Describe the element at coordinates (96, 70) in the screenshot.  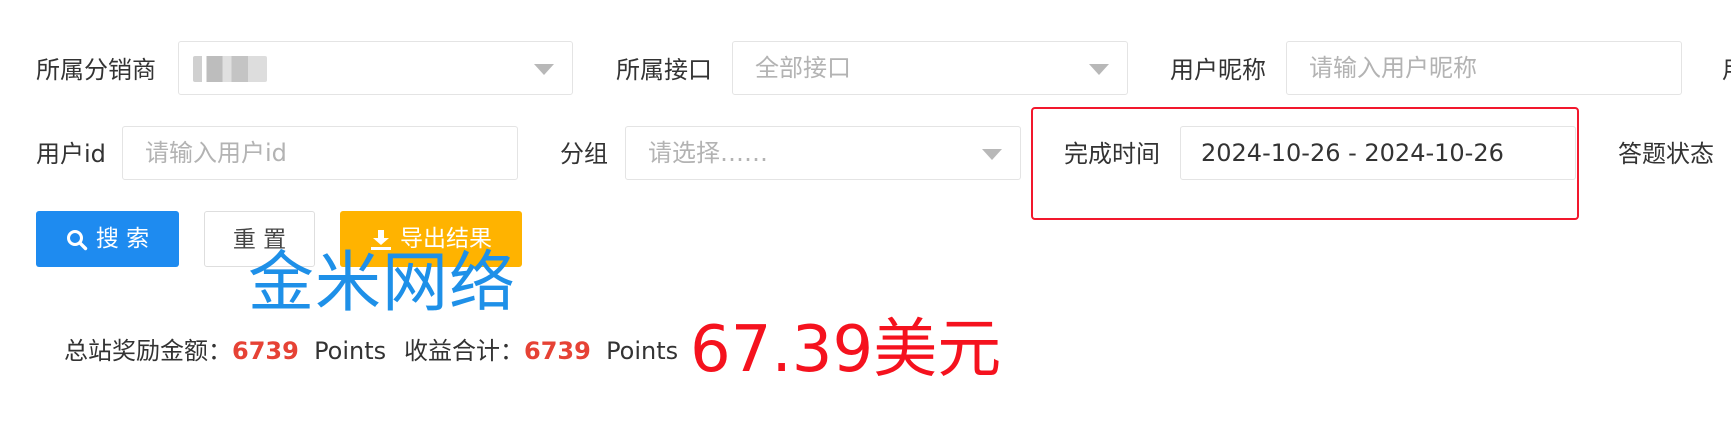
I see `distributor-label: 所属分销商` at that location.